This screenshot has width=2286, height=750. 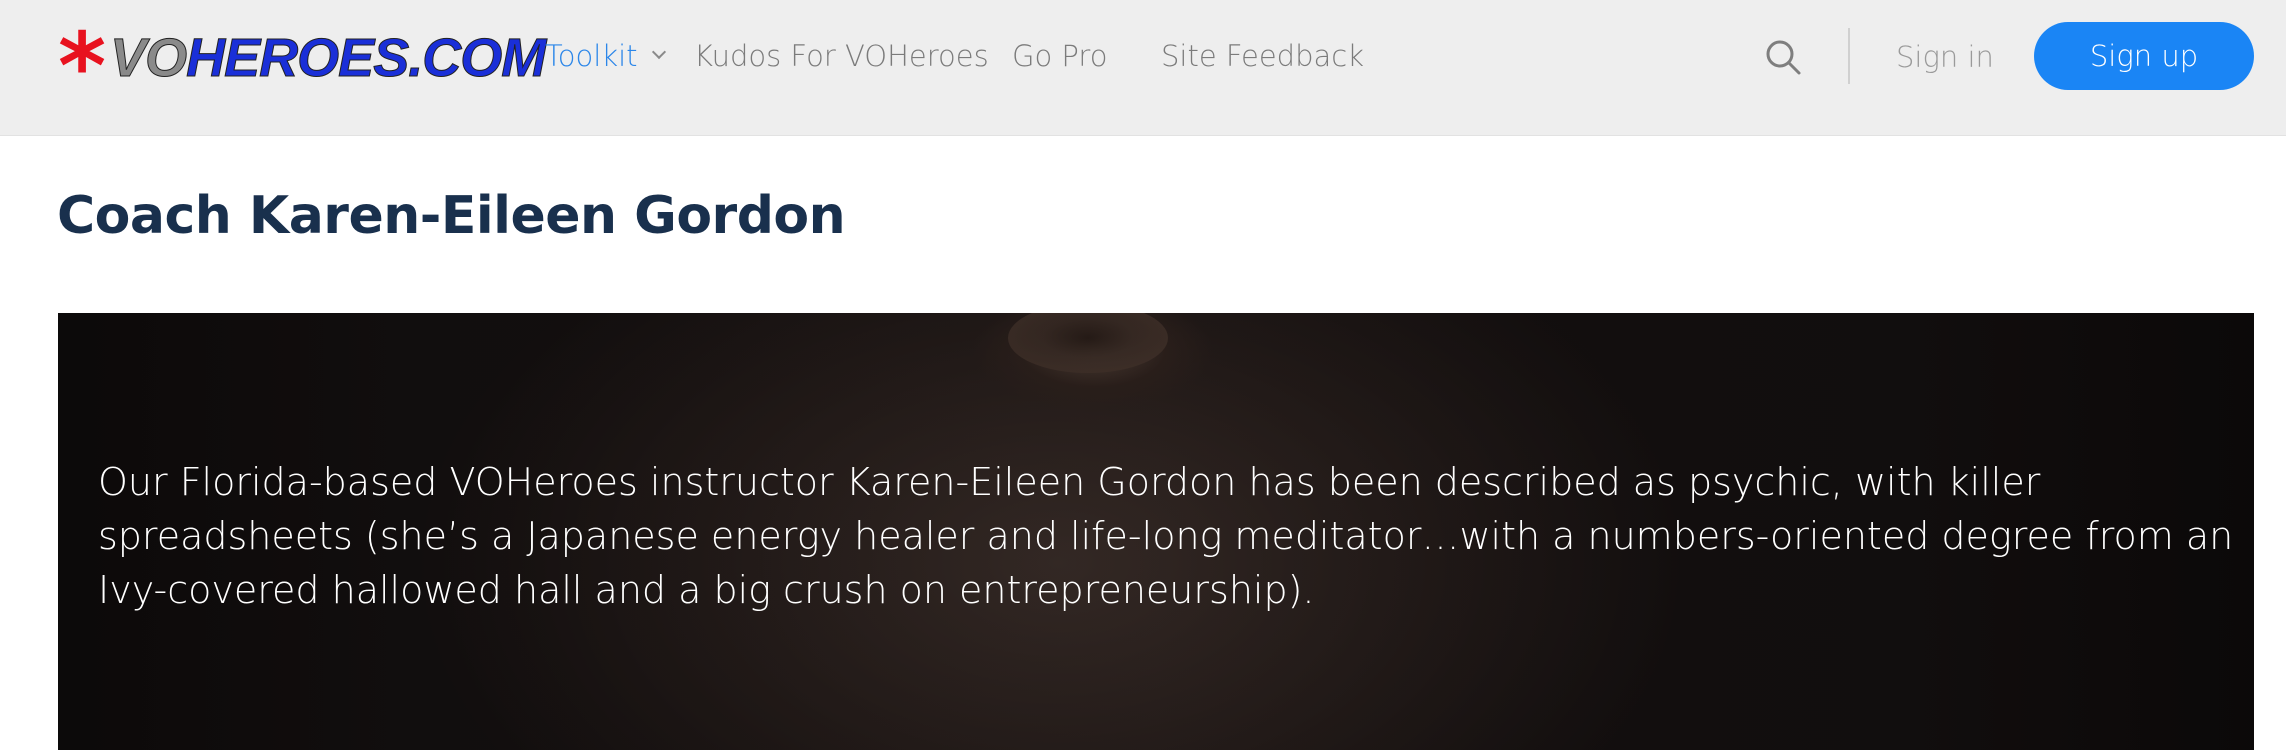 I want to click on header-divider, so click(x=1849, y=56).